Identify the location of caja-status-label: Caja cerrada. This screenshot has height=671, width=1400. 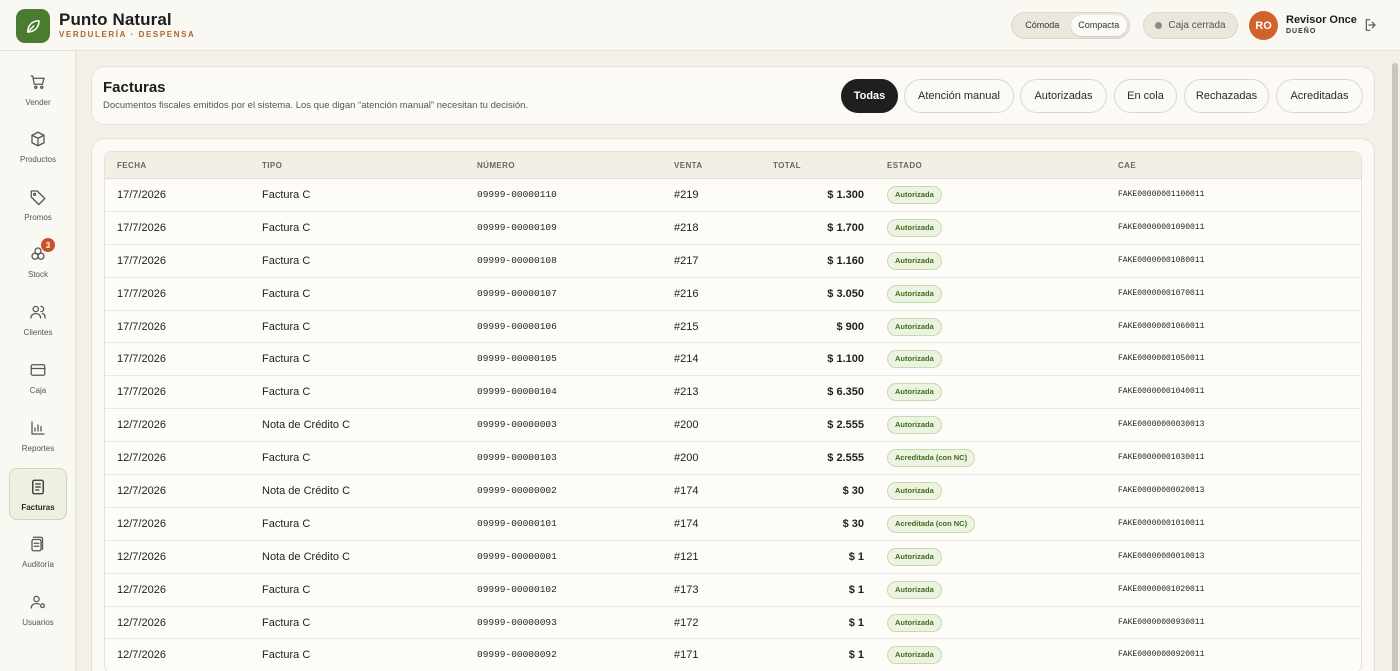
(1197, 25).